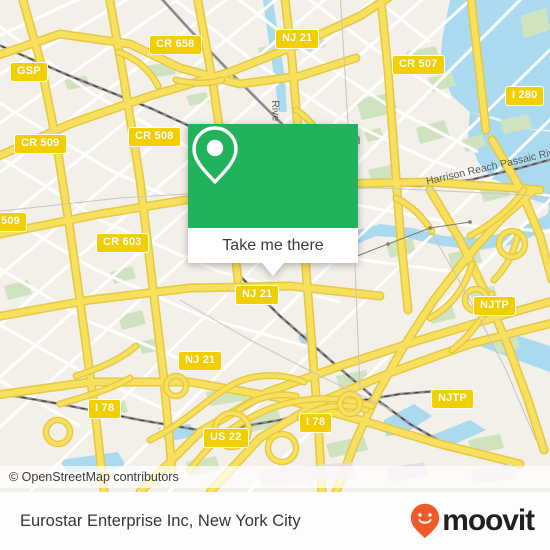 Image resolution: width=550 pixels, height=550 pixels. I want to click on map-label-river-vertical: Rive, so click(275, 111).